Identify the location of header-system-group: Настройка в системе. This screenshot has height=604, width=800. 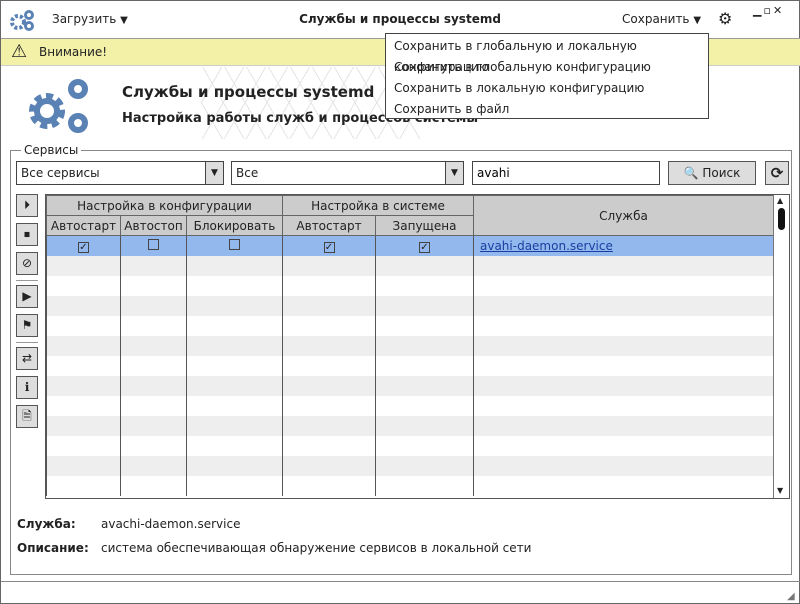
(378, 205).